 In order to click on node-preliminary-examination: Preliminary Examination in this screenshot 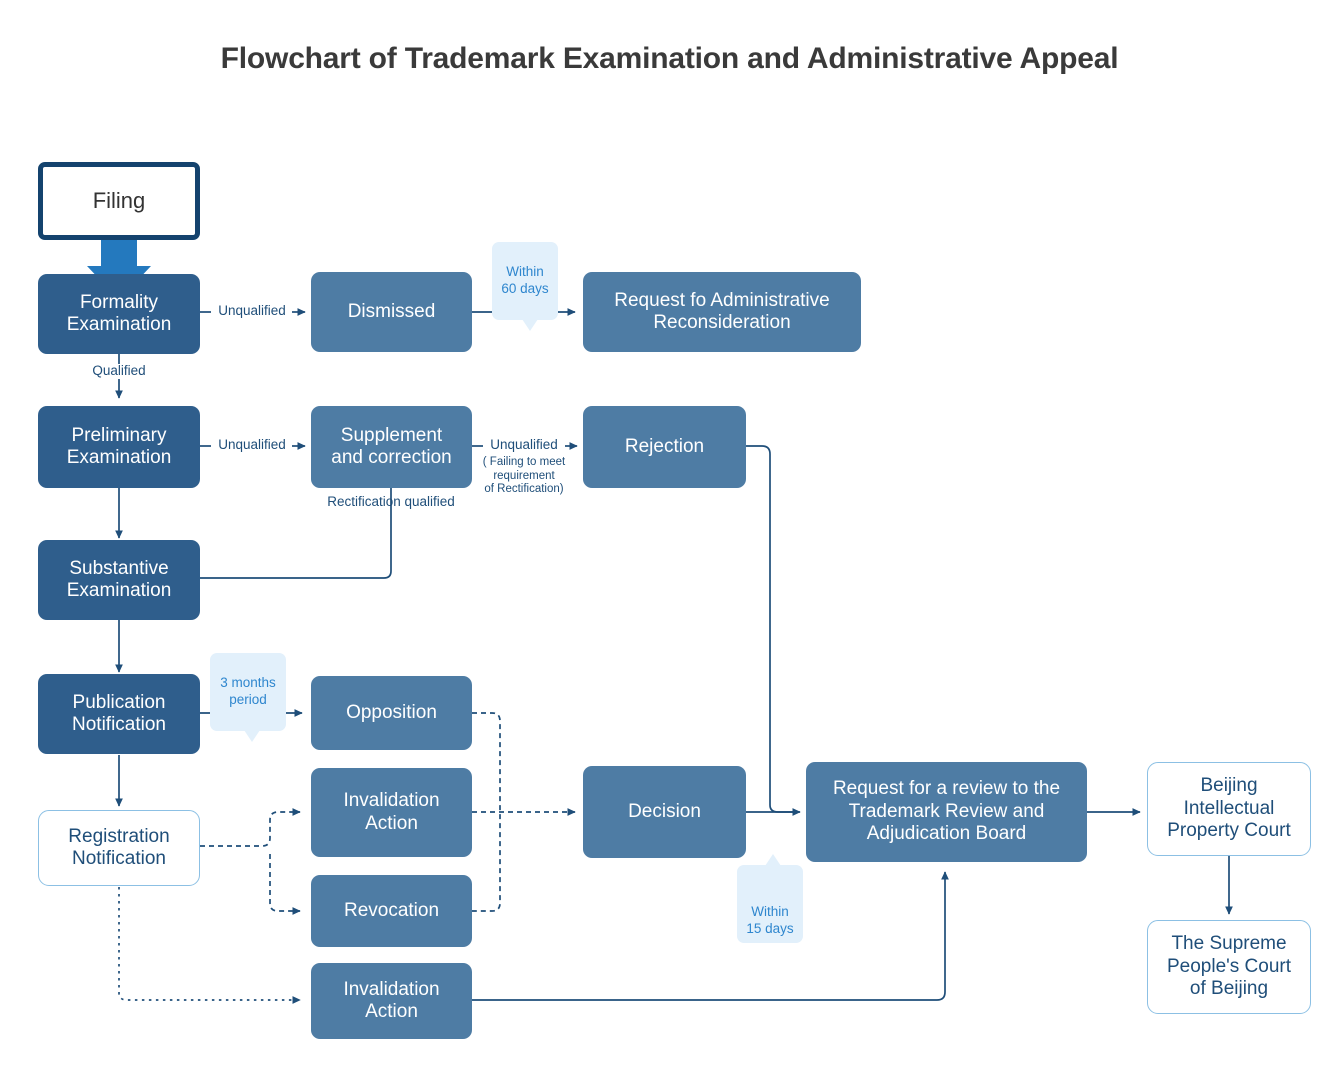, I will do `click(119, 447)`.